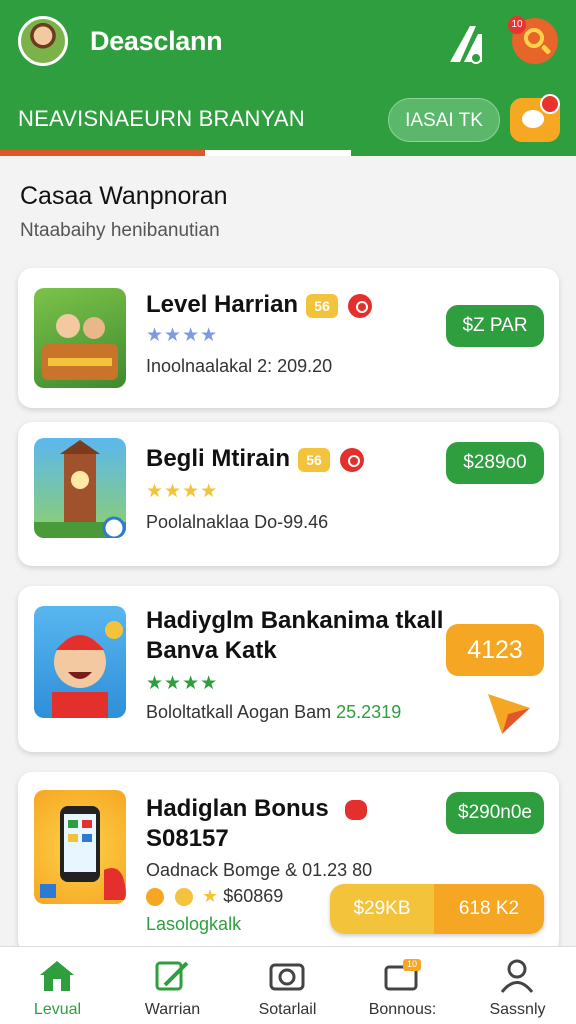 The width and height of the screenshot is (576, 1024). I want to click on card-meta: Inoolnaalakal 2: 209.20, so click(239, 366).